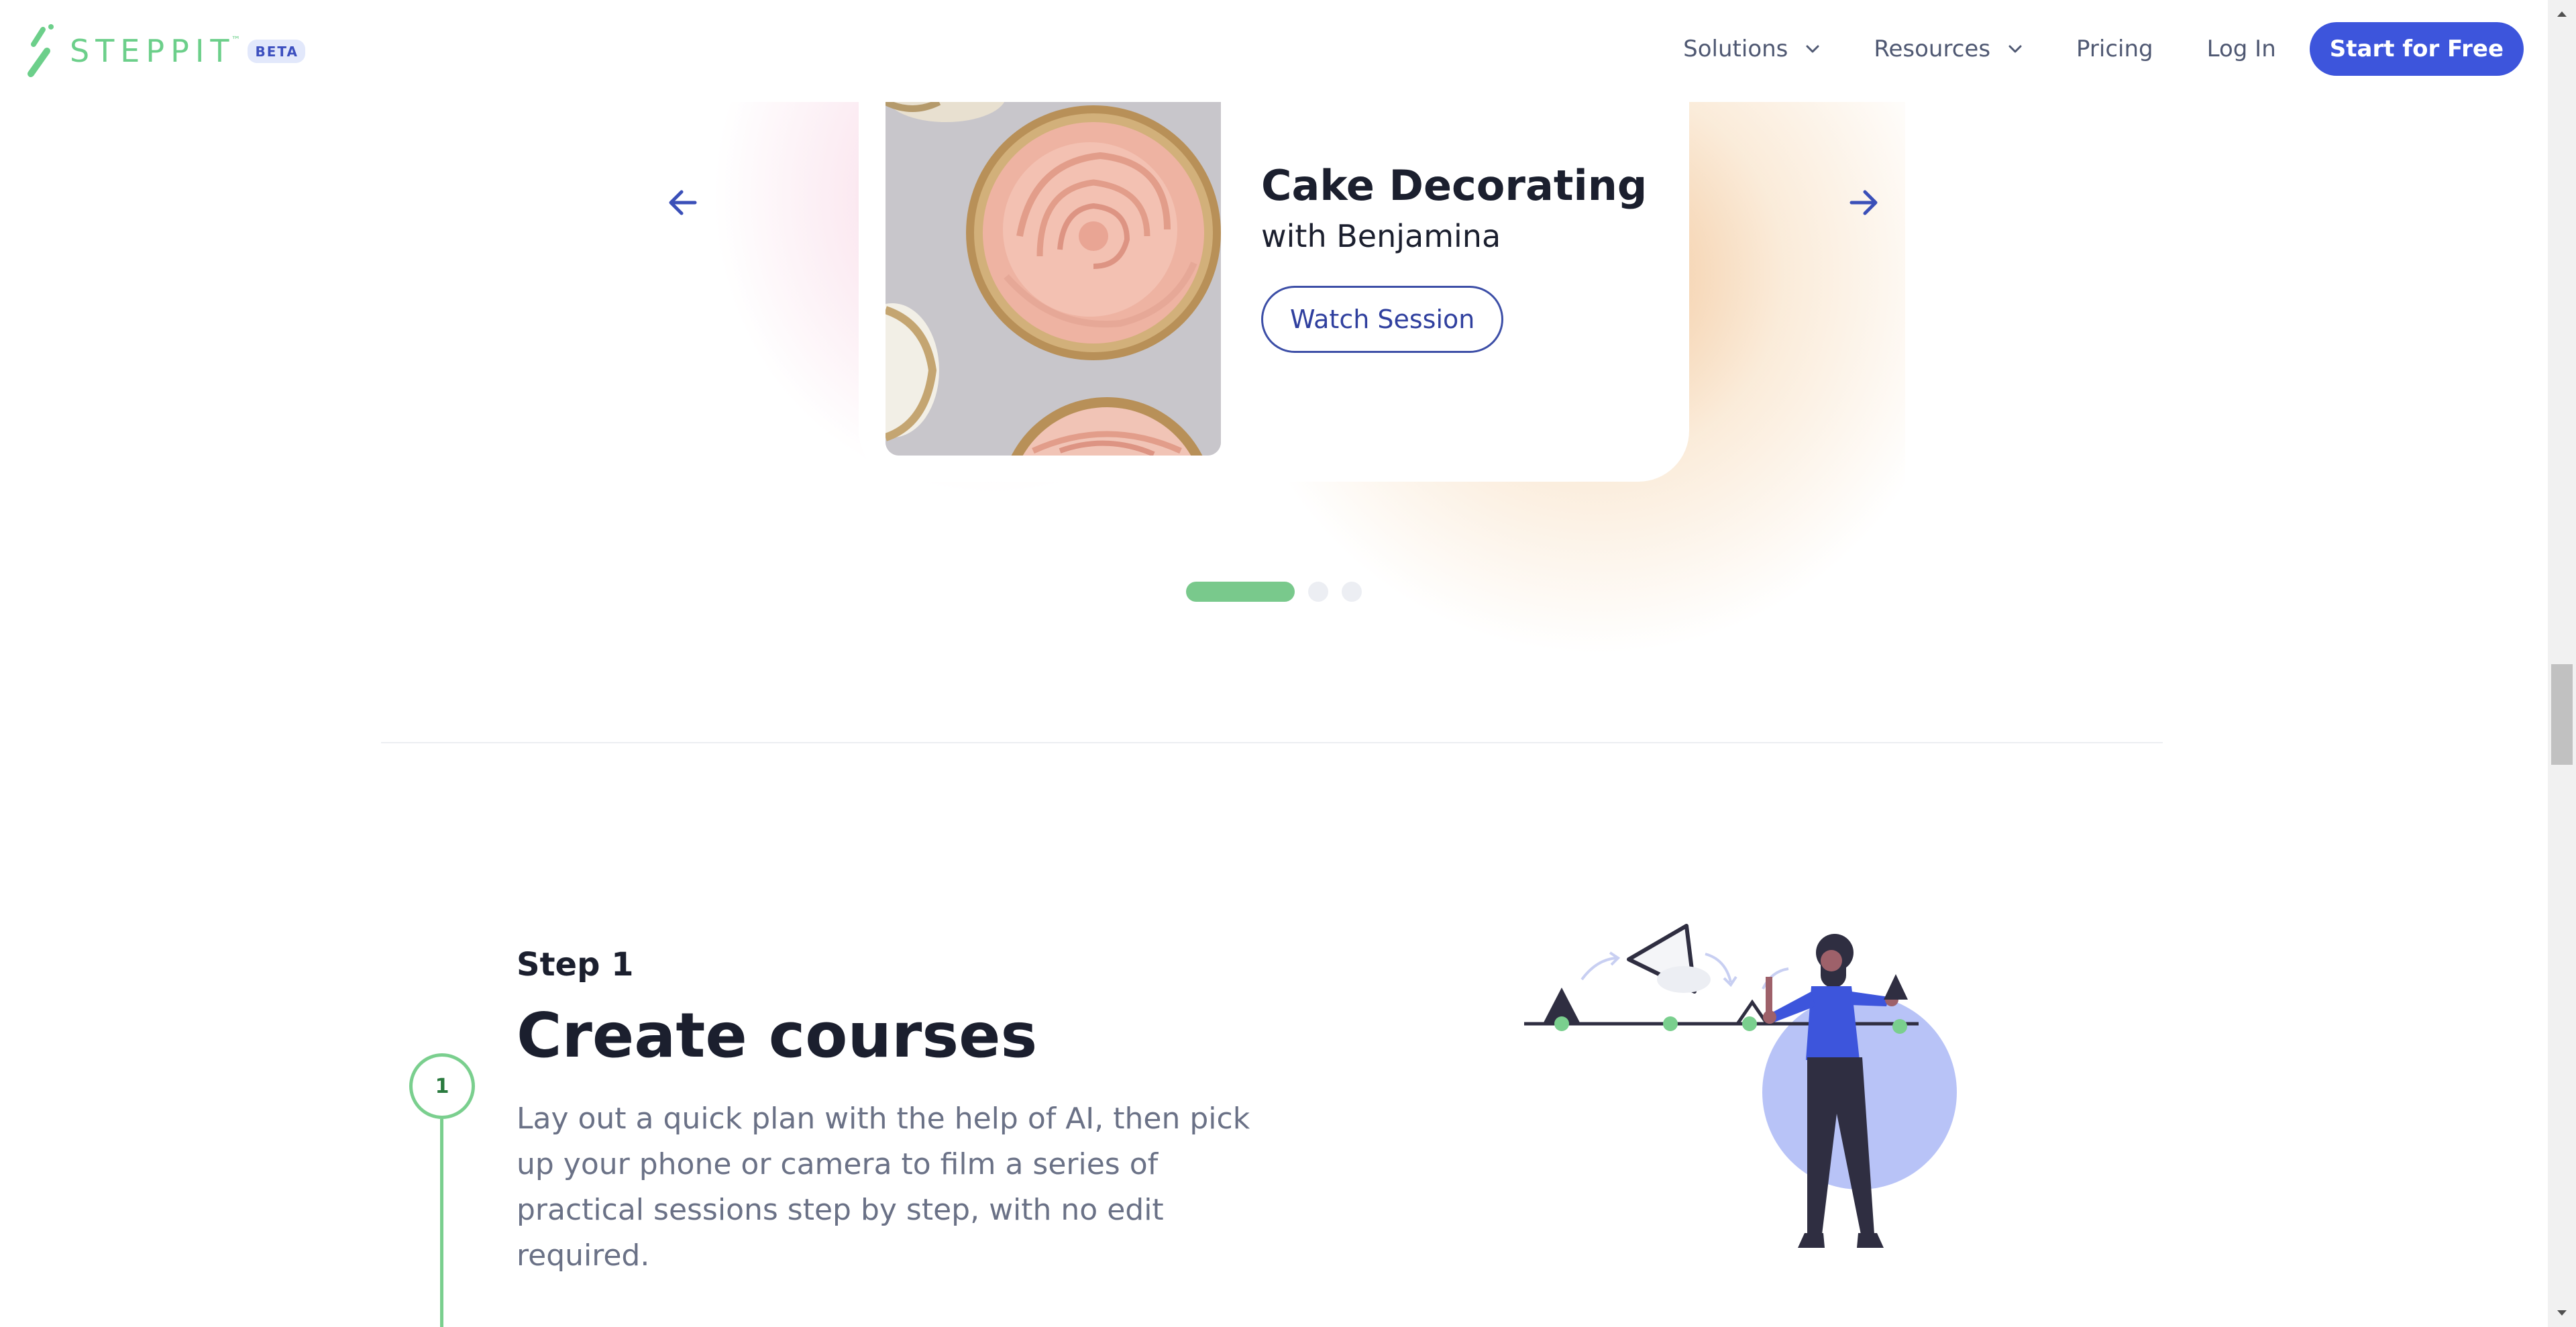  Describe the element at coordinates (441, 1223) in the screenshot. I see `step-progress-line` at that location.